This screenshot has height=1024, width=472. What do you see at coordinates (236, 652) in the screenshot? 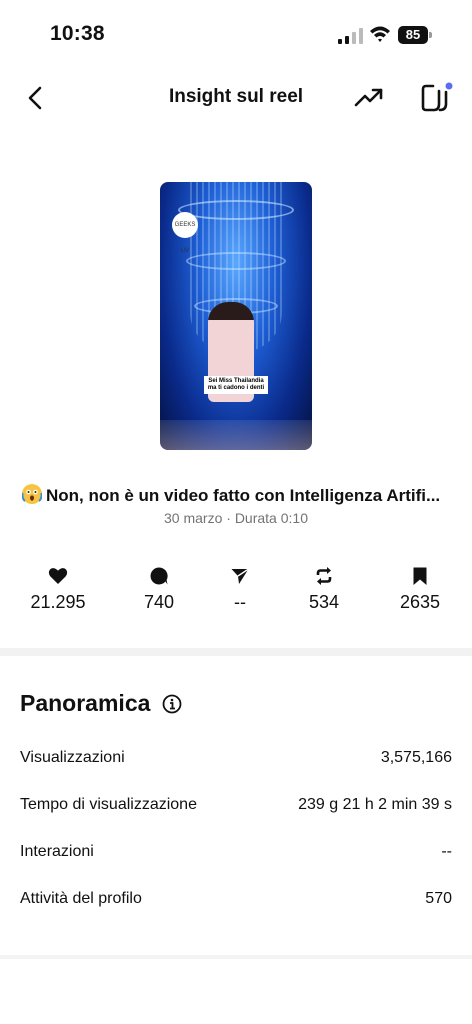
I see `section-divider` at bounding box center [236, 652].